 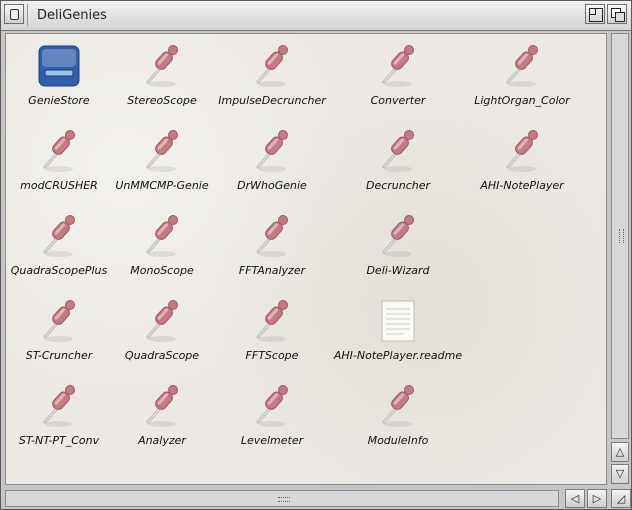 I want to click on icon-label: LightOrgan_Color, so click(x=522, y=100).